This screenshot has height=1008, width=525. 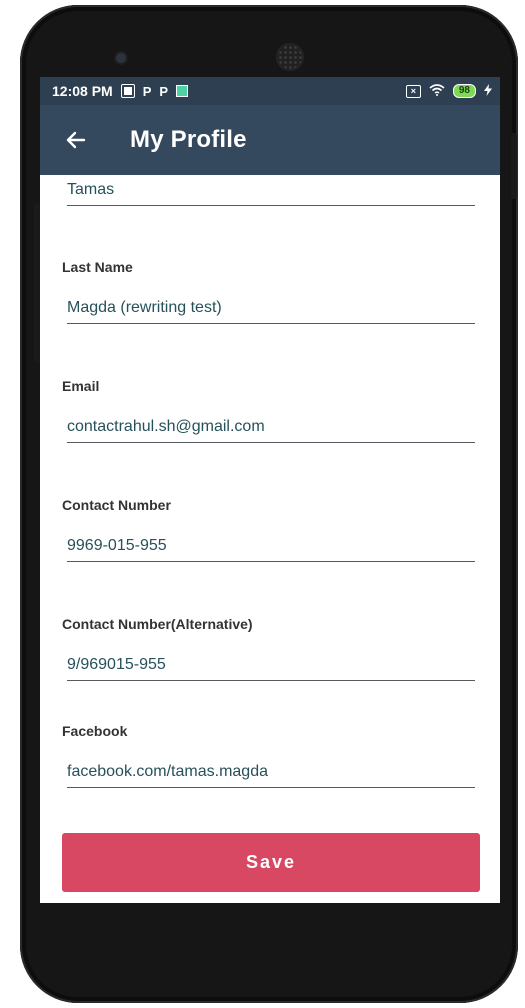 I want to click on status-time: 12:08 PM, so click(x=82, y=91).